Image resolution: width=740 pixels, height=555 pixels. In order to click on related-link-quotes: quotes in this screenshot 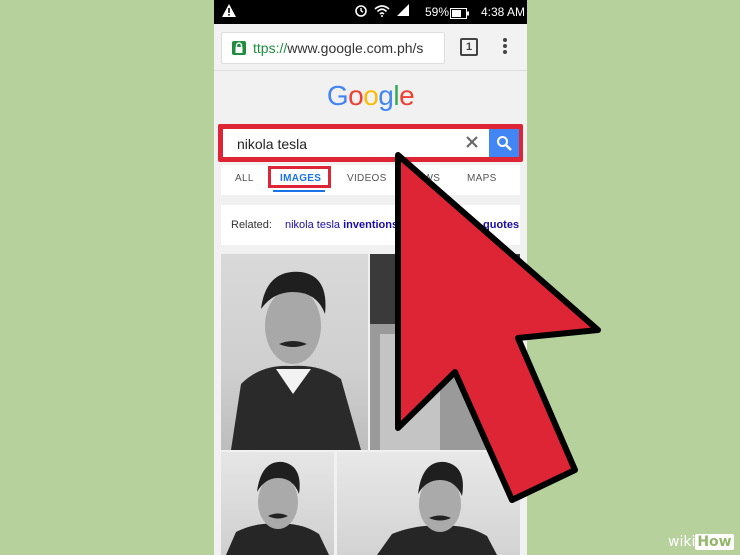, I will do `click(501, 225)`.